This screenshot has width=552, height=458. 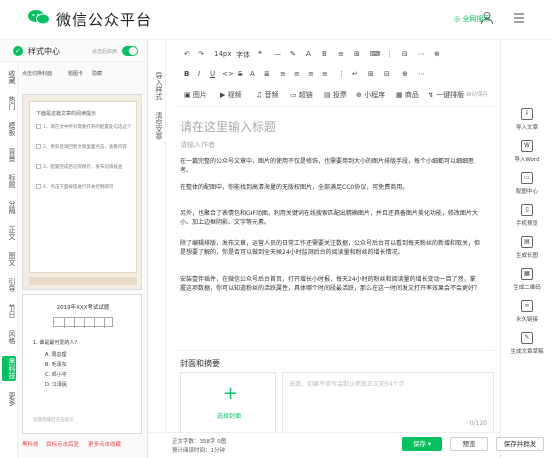 I want to click on enable-toggle, so click(x=130, y=51).